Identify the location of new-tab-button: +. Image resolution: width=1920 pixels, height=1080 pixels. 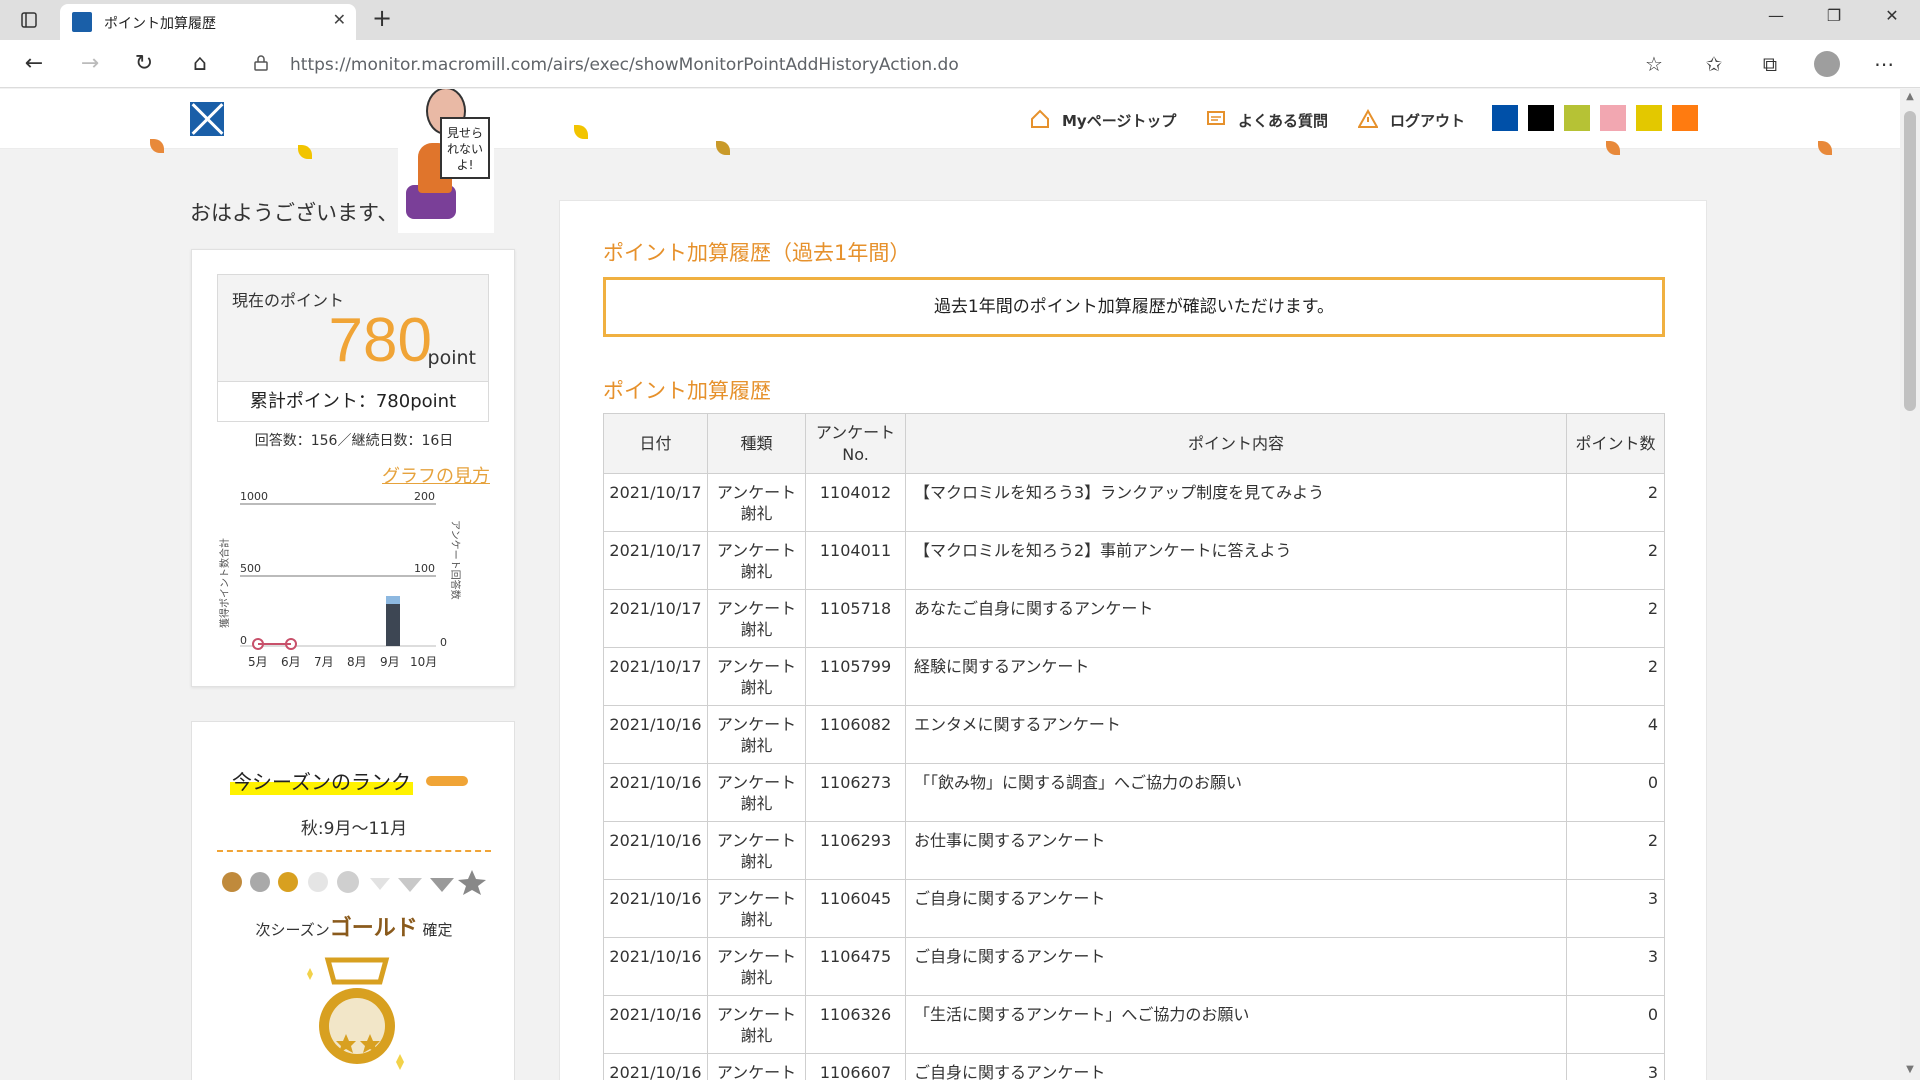
(382, 18).